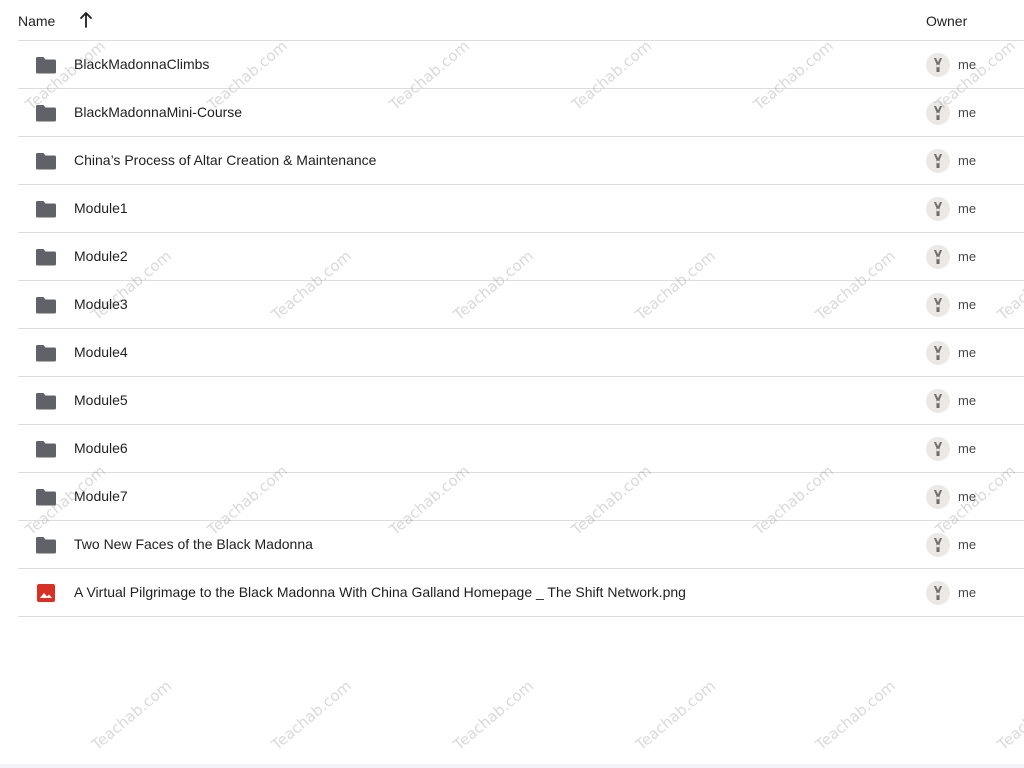 Image resolution: width=1024 pixels, height=768 pixels. Describe the element at coordinates (158, 112) in the screenshot. I see `file-name: BlackMadonnaMini-Course` at that location.